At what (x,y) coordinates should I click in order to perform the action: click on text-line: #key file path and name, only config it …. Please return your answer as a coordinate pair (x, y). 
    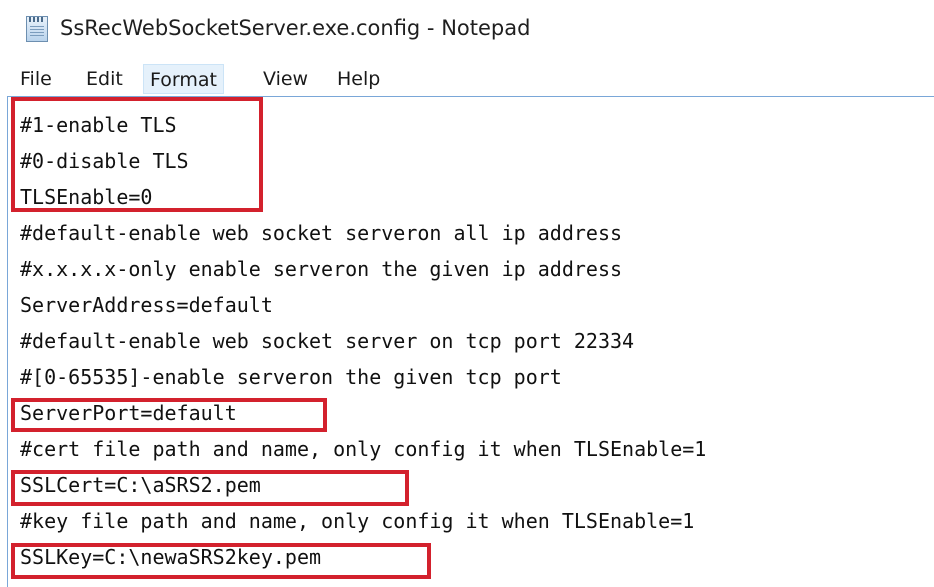
    Looking at the image, I should click on (357, 521).